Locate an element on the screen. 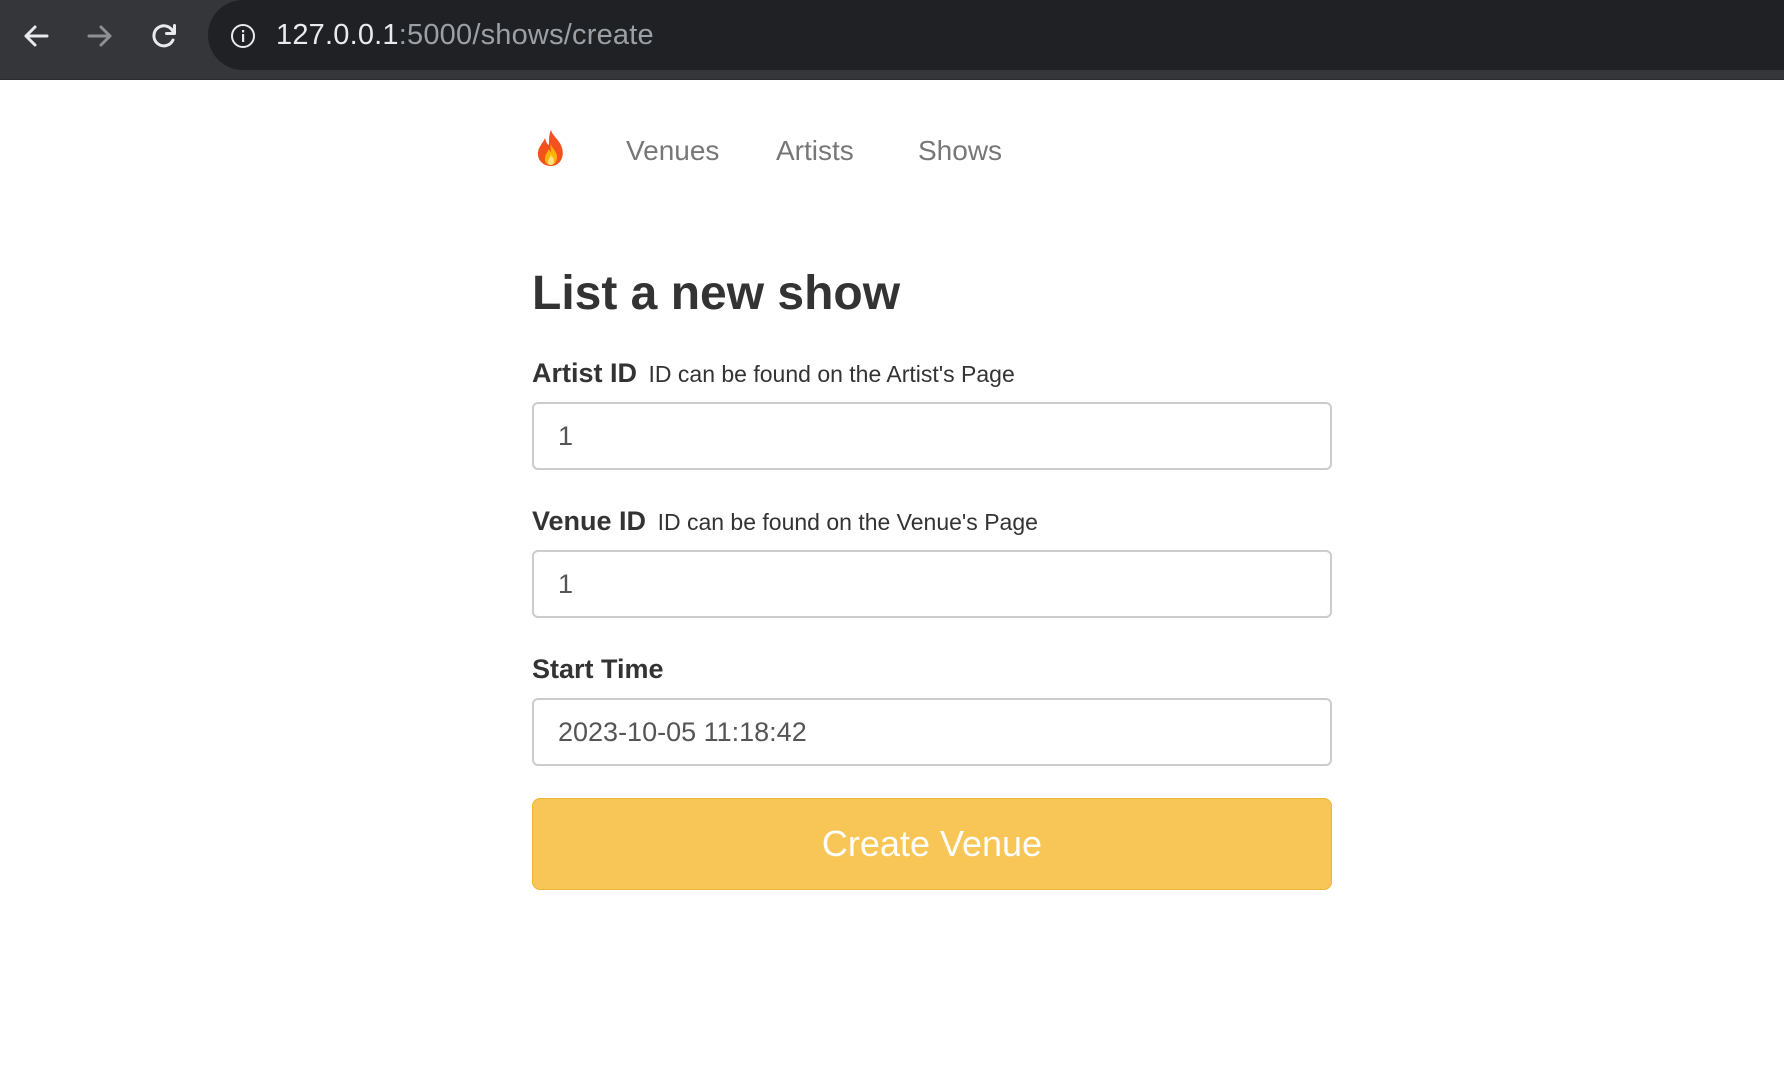 This screenshot has width=1784, height=1072. create-venue-button: Create Venue is located at coordinates (932, 844).